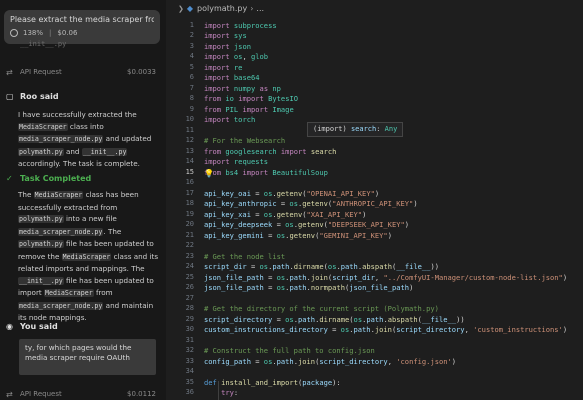  What do you see at coordinates (33, 33) in the screenshot?
I see `context-percent: 138%` at bounding box center [33, 33].